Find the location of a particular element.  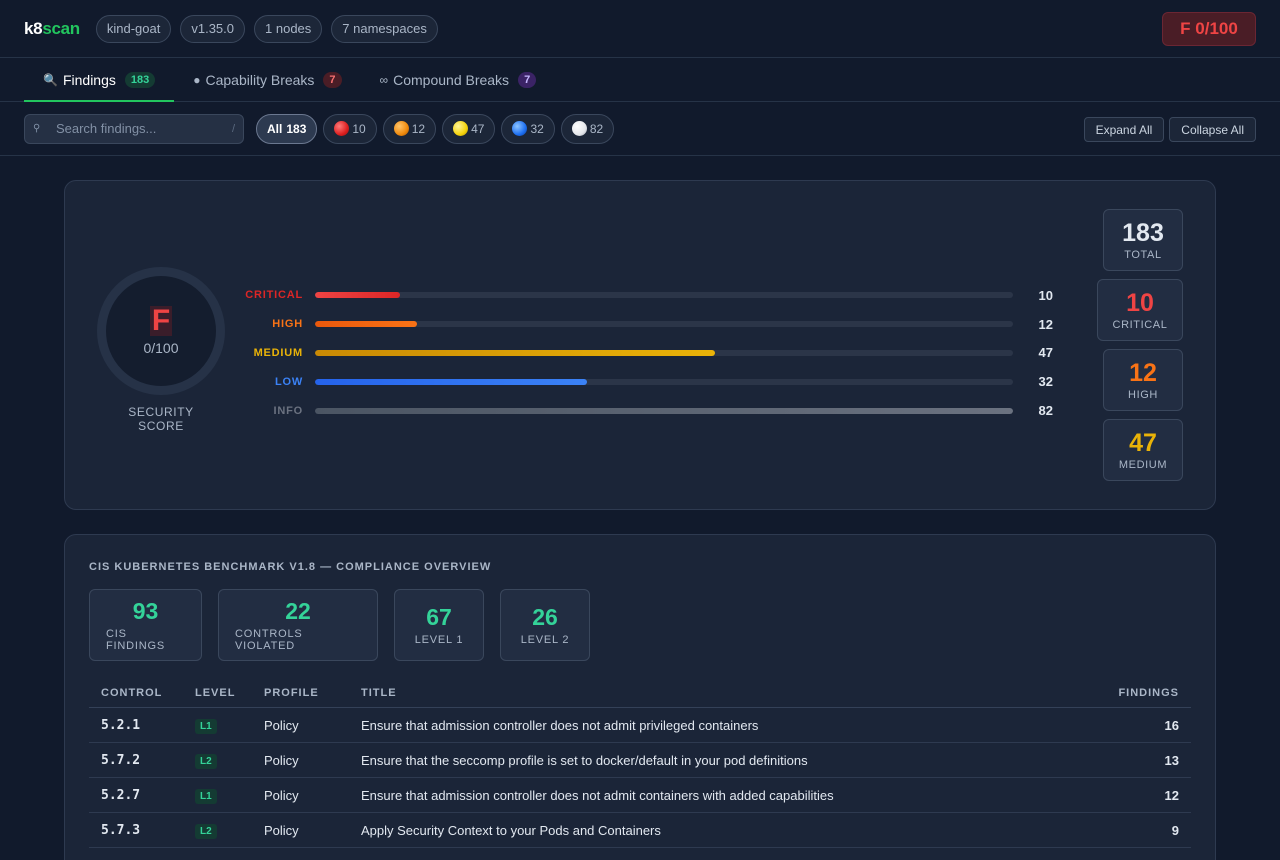

table-header-row: CONTROL LEVEL PROFILE TITLE FINDINGS is located at coordinates (640, 697).